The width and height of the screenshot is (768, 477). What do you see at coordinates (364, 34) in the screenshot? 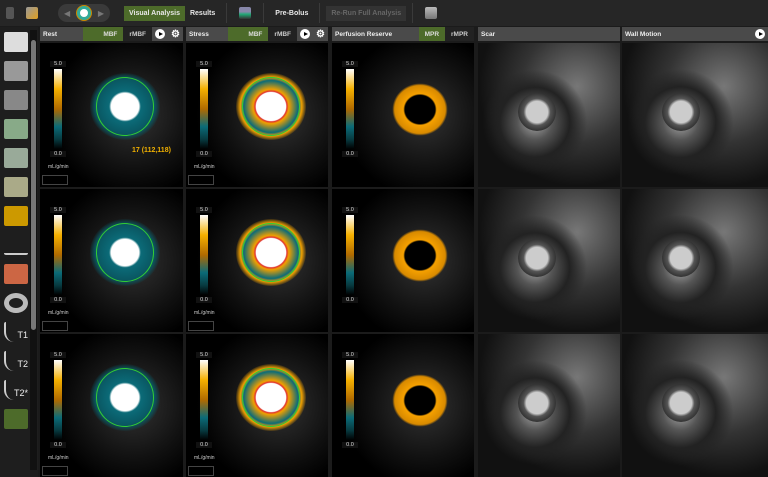
I see `column-title: Perfusion Reserve` at bounding box center [364, 34].